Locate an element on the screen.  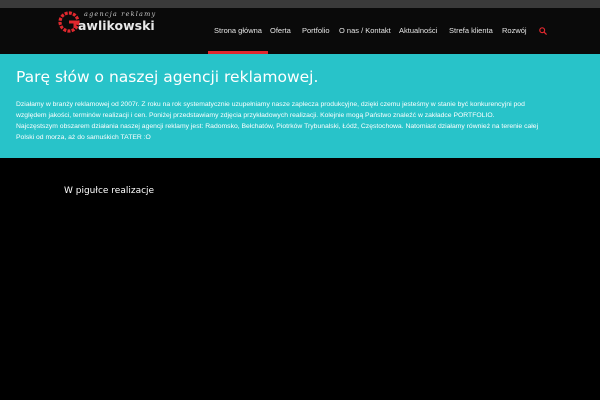
nav-item-rozwoj: Rozwój is located at coordinates (514, 31).